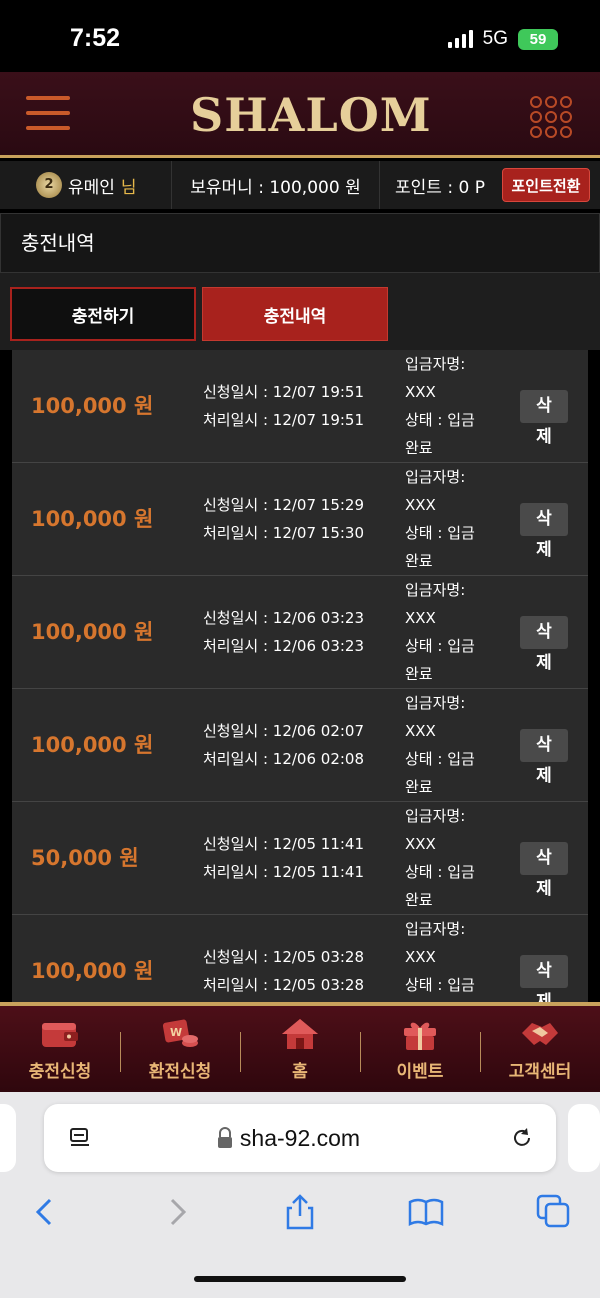 The width and height of the screenshot is (600, 1298). Describe the element at coordinates (283, 971) in the screenshot. I see `record-dates: 신청일시 : 12/05 03:28 처리일시 : 12/05 03:28` at that location.